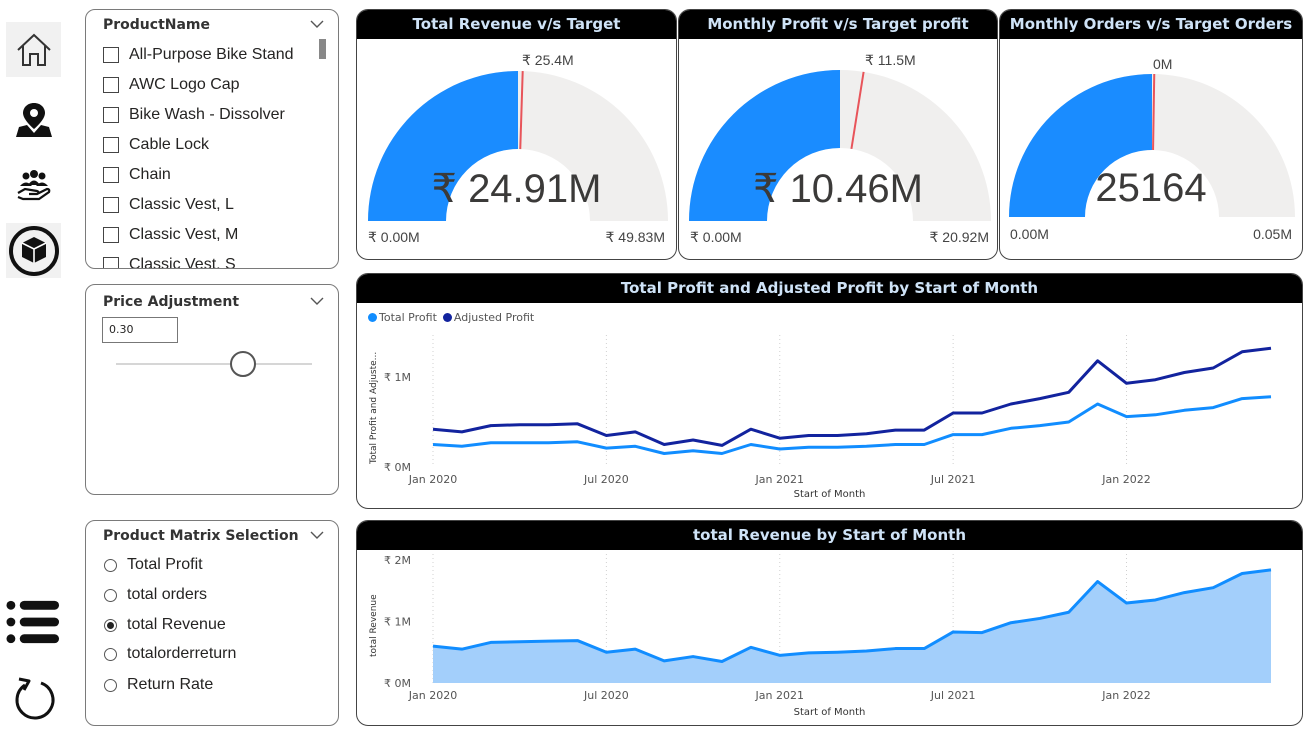  What do you see at coordinates (171, 302) in the screenshot?
I see `price-adjustment-title: Price Adjustment` at bounding box center [171, 302].